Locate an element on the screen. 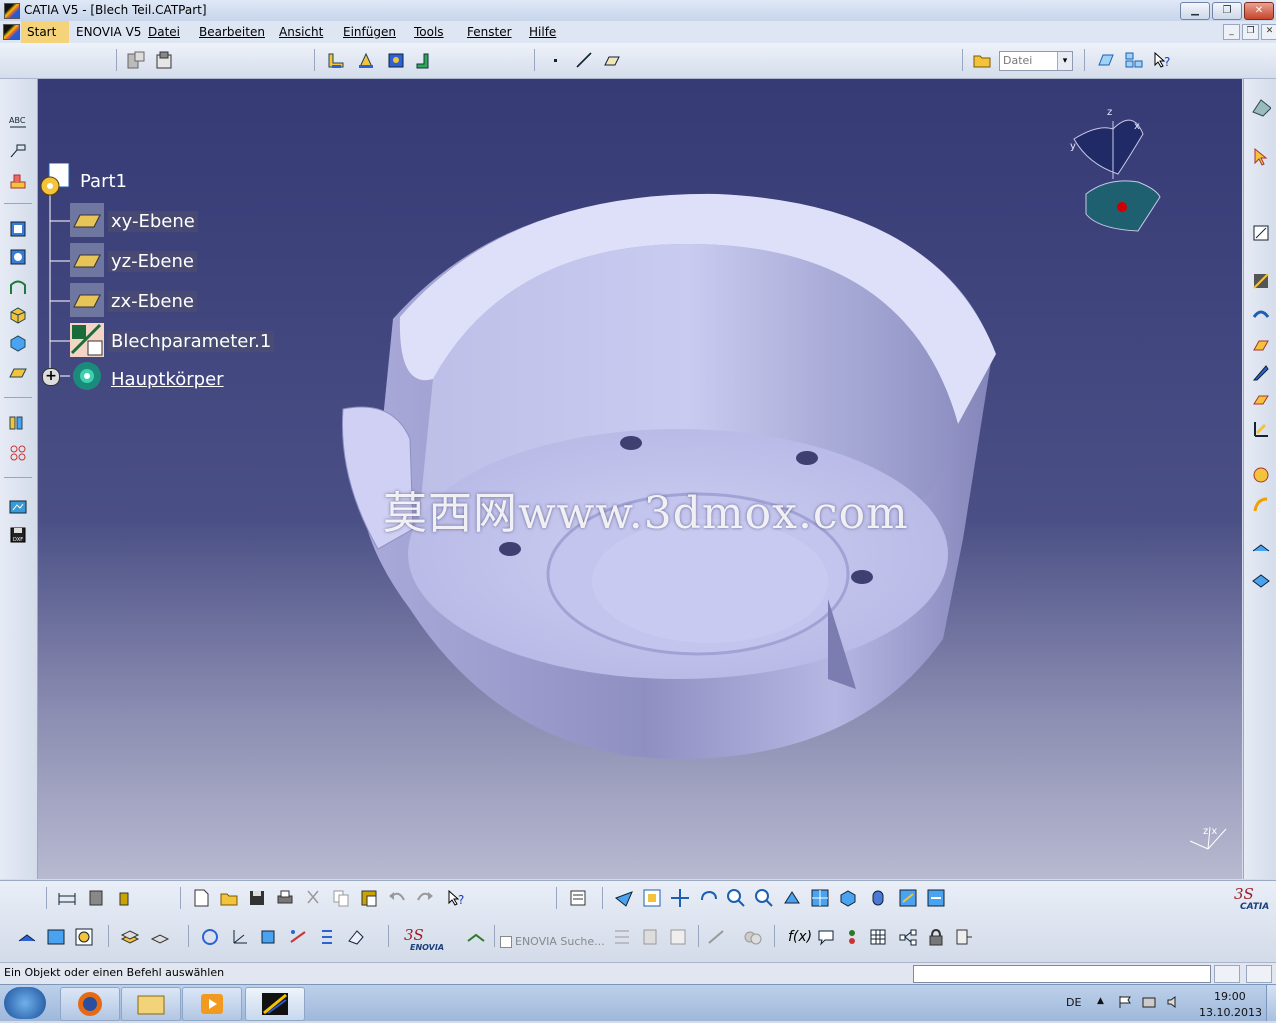 The width and height of the screenshot is (1276, 1023). cube-icon is located at coordinates (18, 315).